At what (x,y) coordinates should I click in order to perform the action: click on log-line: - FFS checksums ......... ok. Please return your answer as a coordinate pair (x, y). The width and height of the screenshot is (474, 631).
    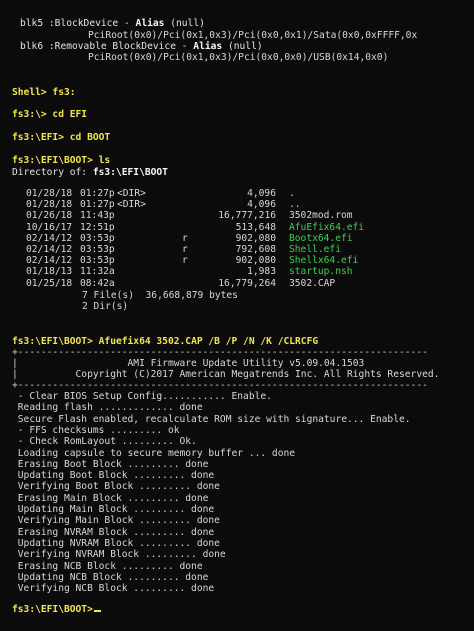
    Looking at the image, I should click on (96, 430).